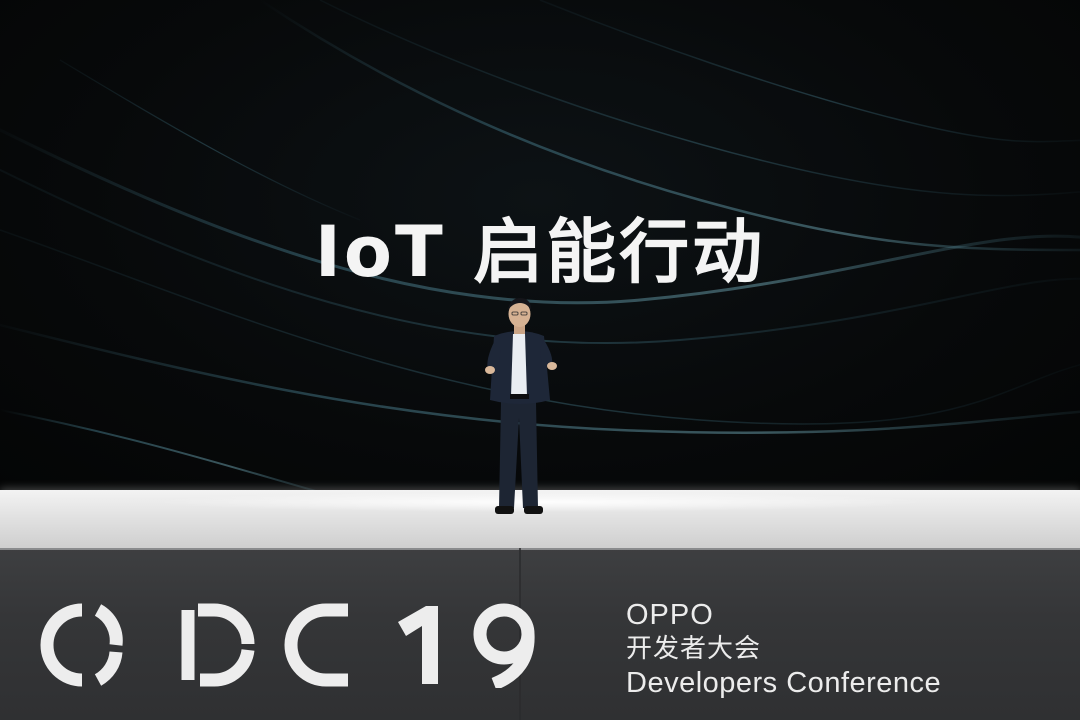 The width and height of the screenshot is (1080, 720). I want to click on speaker-figure, so click(521, 406).